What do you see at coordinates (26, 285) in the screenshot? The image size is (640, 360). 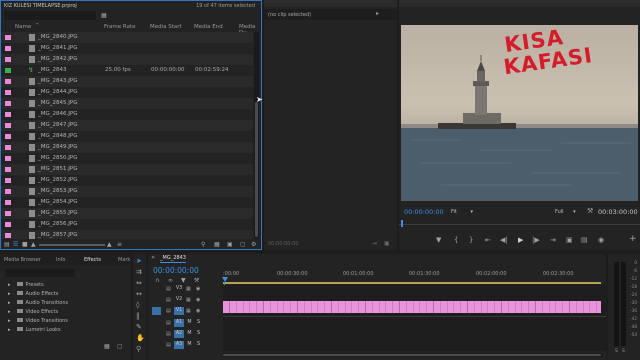 I see `effects-item-presets: ▸ Presets` at bounding box center [26, 285].